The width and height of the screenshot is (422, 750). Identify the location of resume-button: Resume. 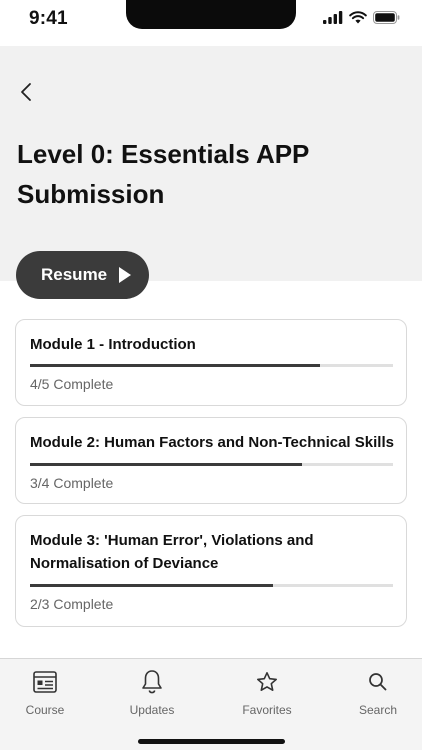
(82, 275).